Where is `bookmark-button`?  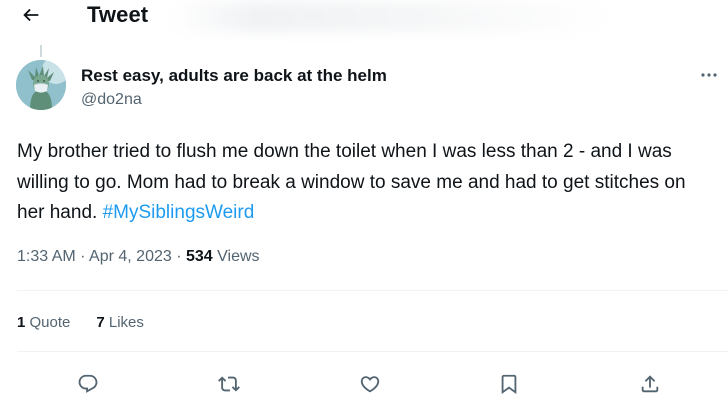 bookmark-button is located at coordinates (509, 384).